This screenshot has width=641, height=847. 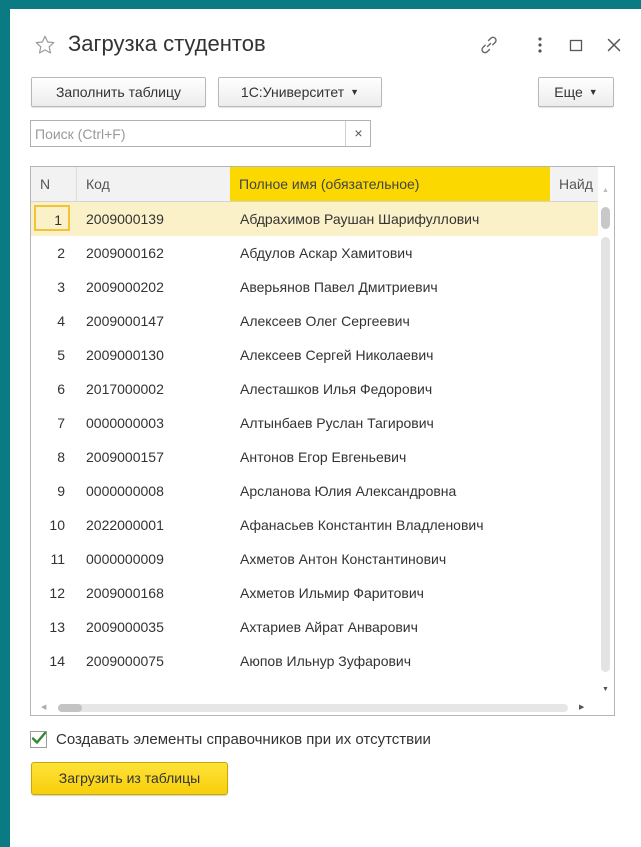 I want to click on link-icon, so click(x=489, y=45).